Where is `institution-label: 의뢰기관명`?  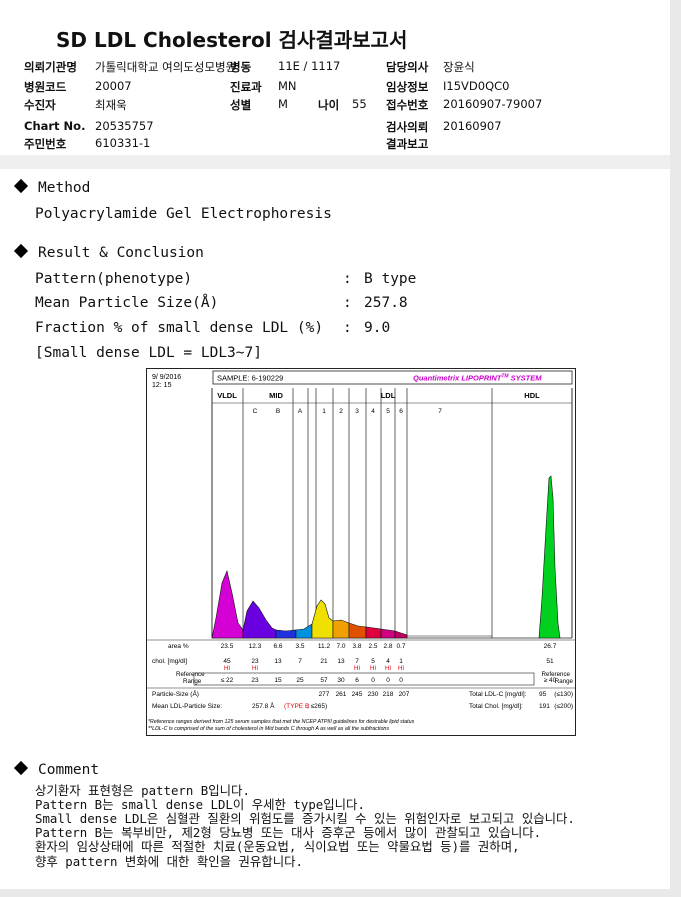 institution-label: 의뢰기관명 is located at coordinates (50, 67).